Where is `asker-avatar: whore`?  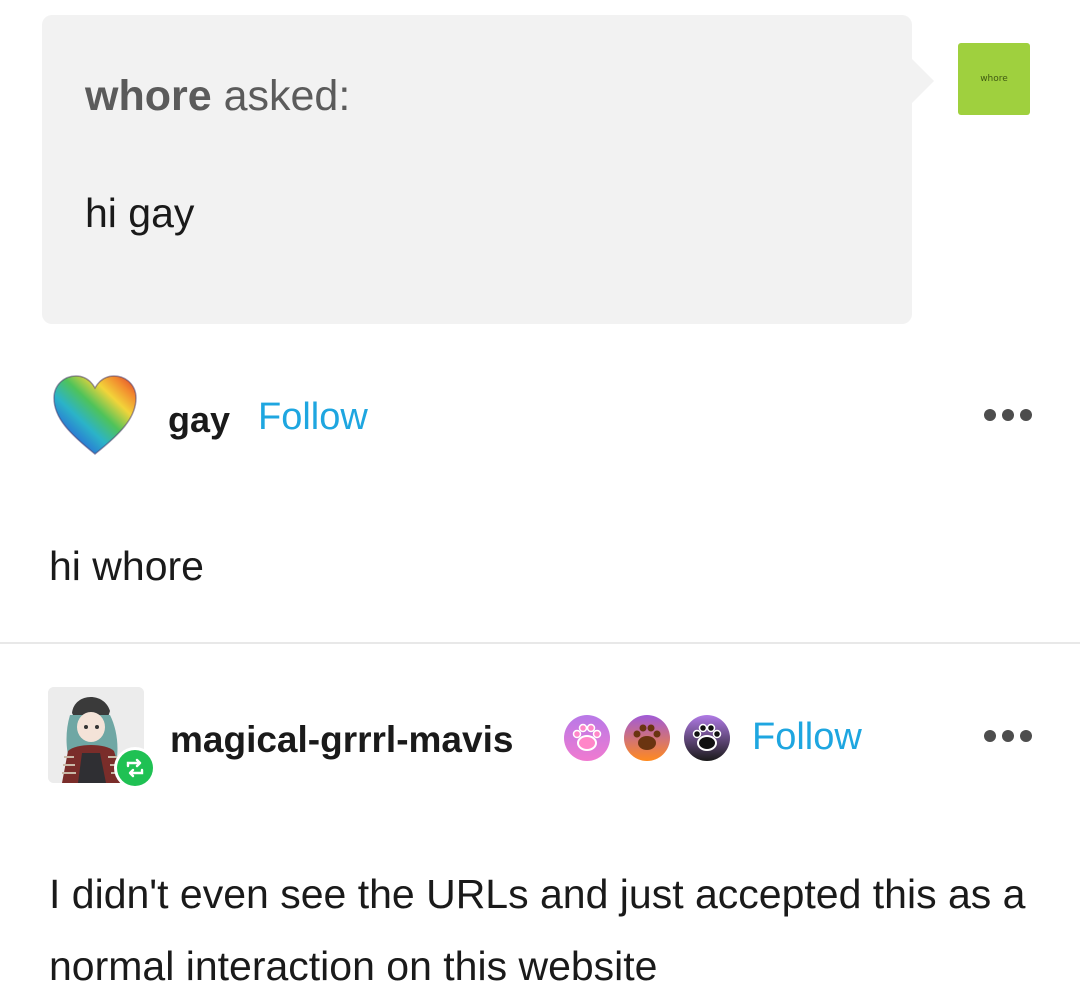 asker-avatar: whore is located at coordinates (994, 79).